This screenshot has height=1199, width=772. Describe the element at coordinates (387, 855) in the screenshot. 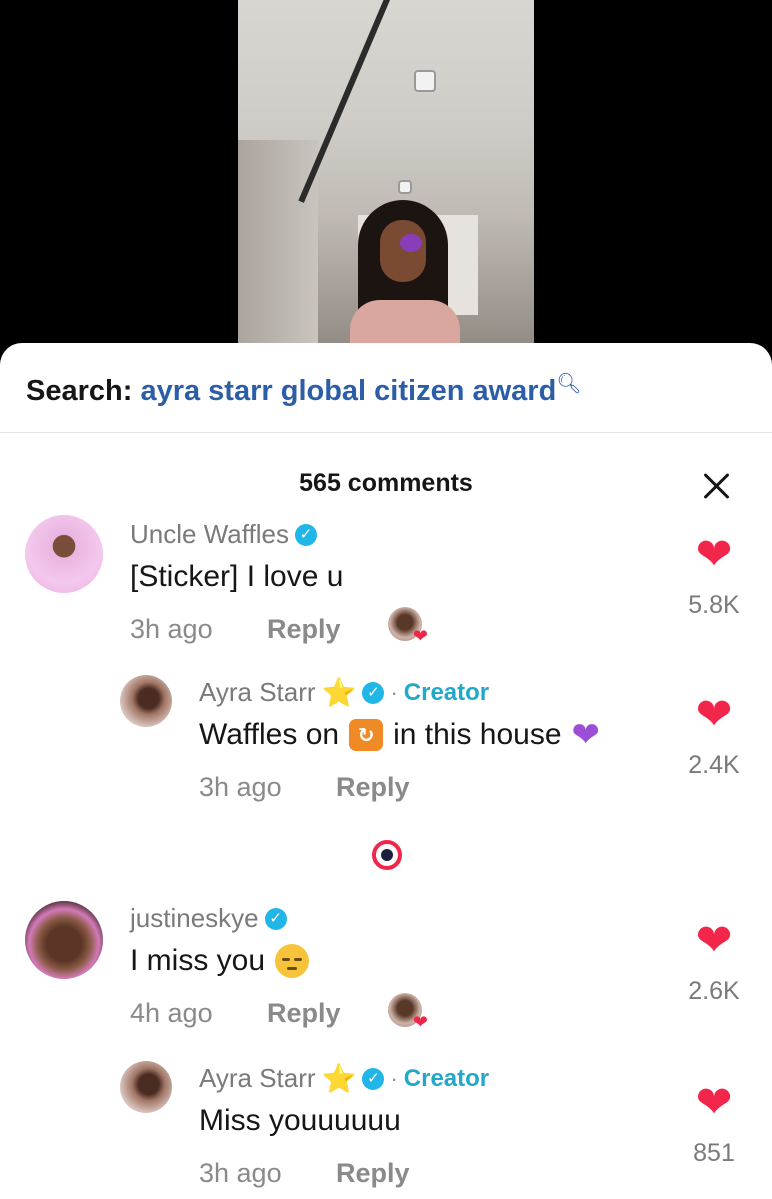

I see `loading-indicator-icon` at that location.